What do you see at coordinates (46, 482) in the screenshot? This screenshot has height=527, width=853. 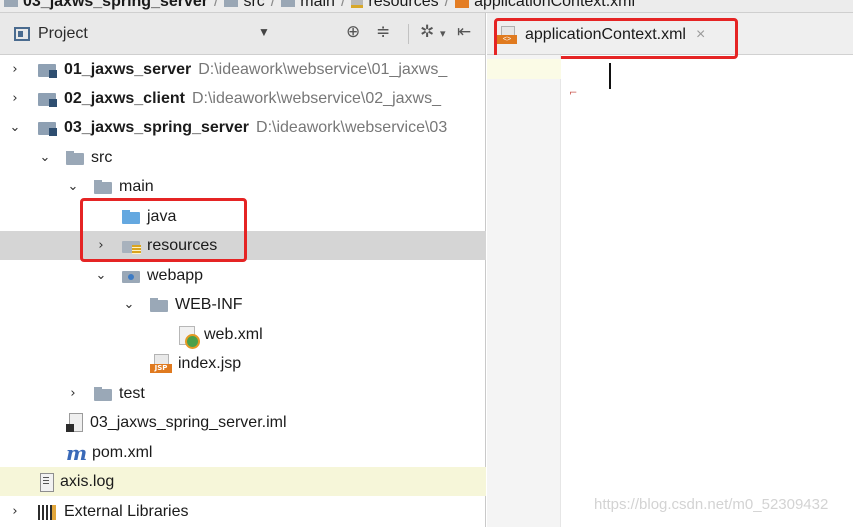 I see `text-file-icon` at bounding box center [46, 482].